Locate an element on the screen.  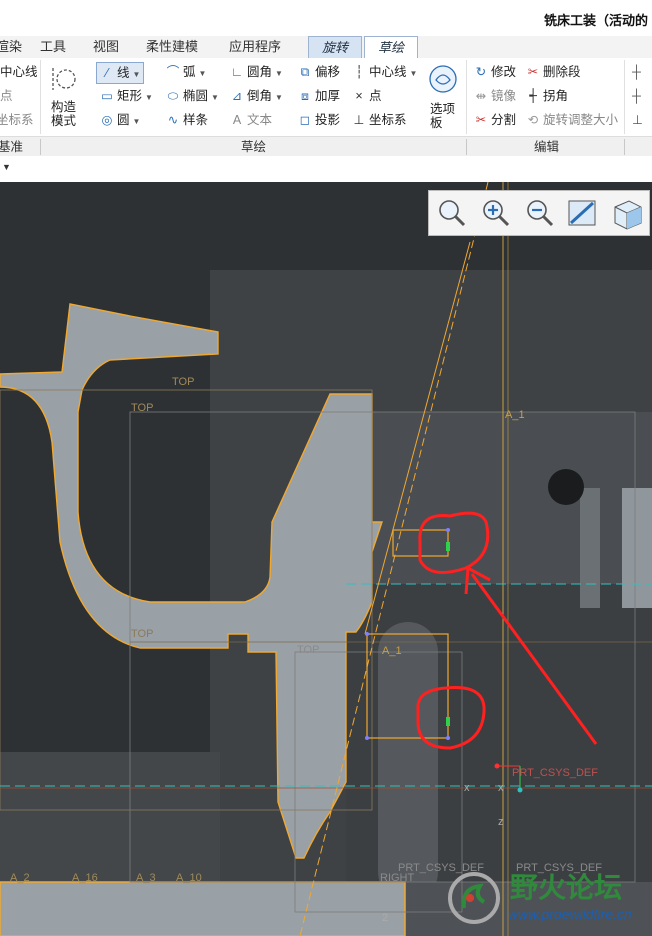
corner-label: 拐角 is located at coordinates (556, 96).